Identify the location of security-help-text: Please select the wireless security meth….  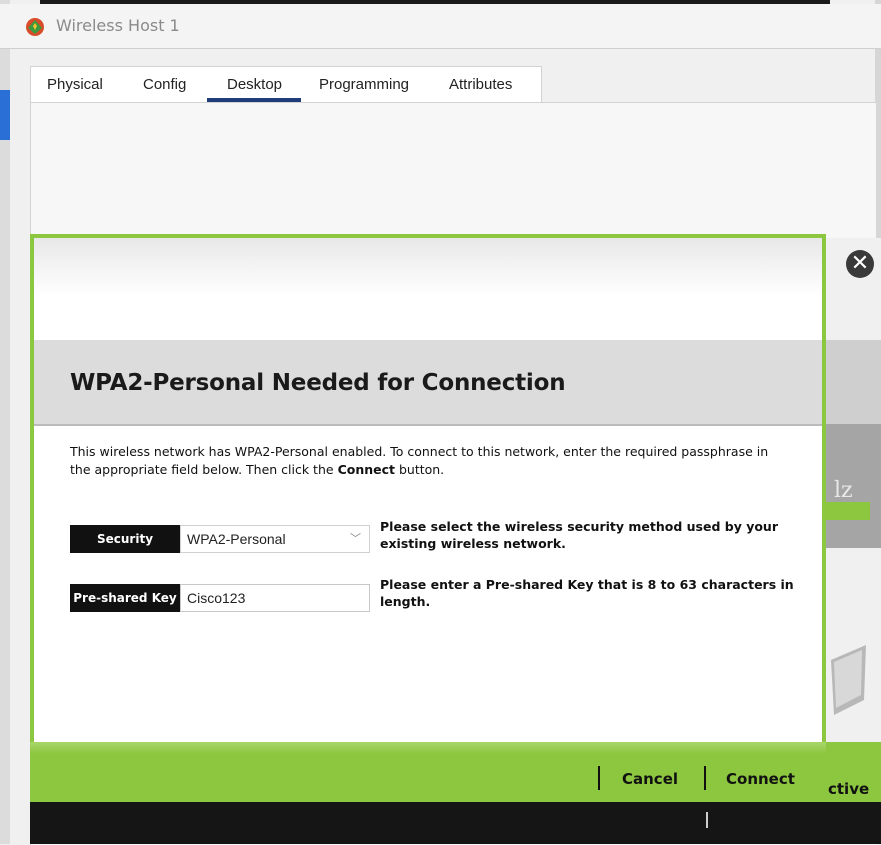
(579, 535).